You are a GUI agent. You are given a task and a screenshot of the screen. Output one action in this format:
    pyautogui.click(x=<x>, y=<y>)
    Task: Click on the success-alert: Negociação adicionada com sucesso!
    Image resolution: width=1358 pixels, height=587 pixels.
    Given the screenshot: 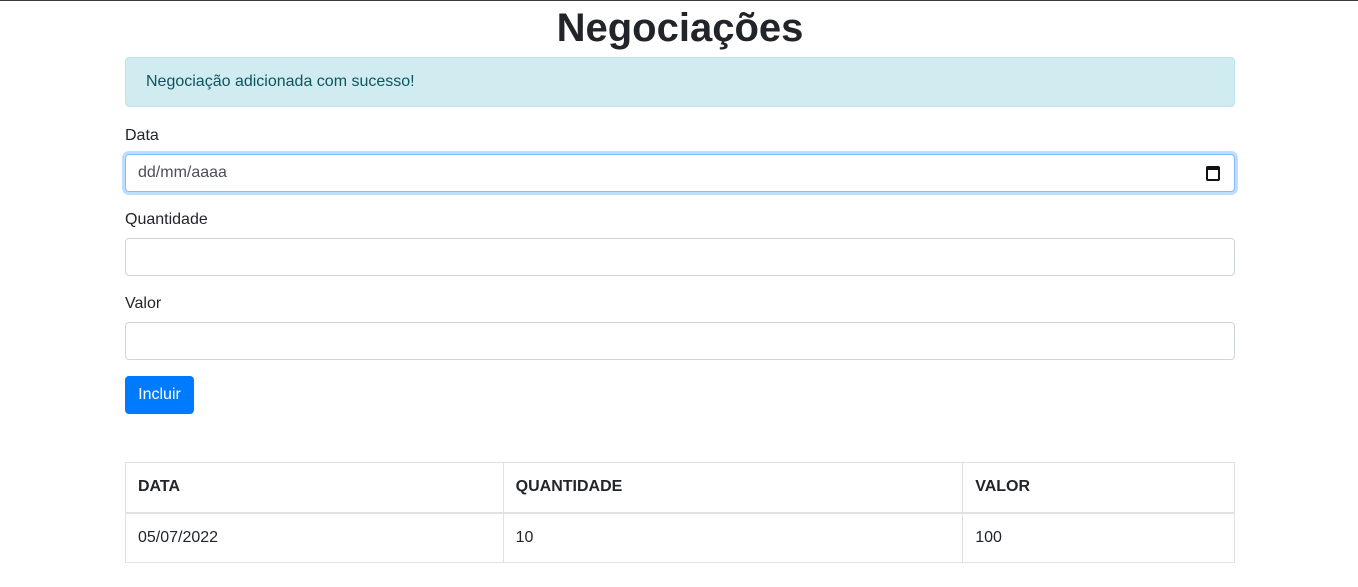 What is the action you would take?
    pyautogui.click(x=680, y=82)
    